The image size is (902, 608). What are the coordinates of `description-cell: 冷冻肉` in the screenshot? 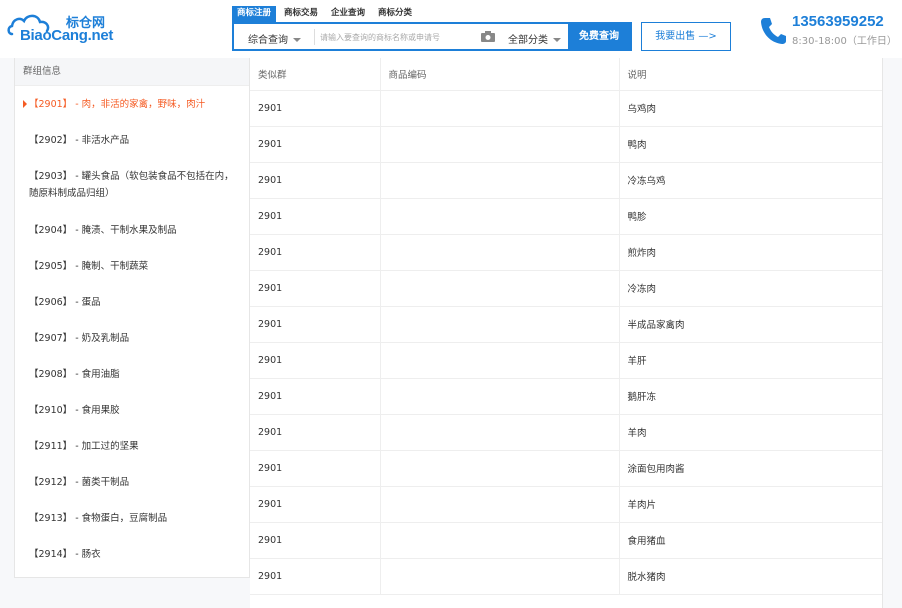 It's located at (750, 288).